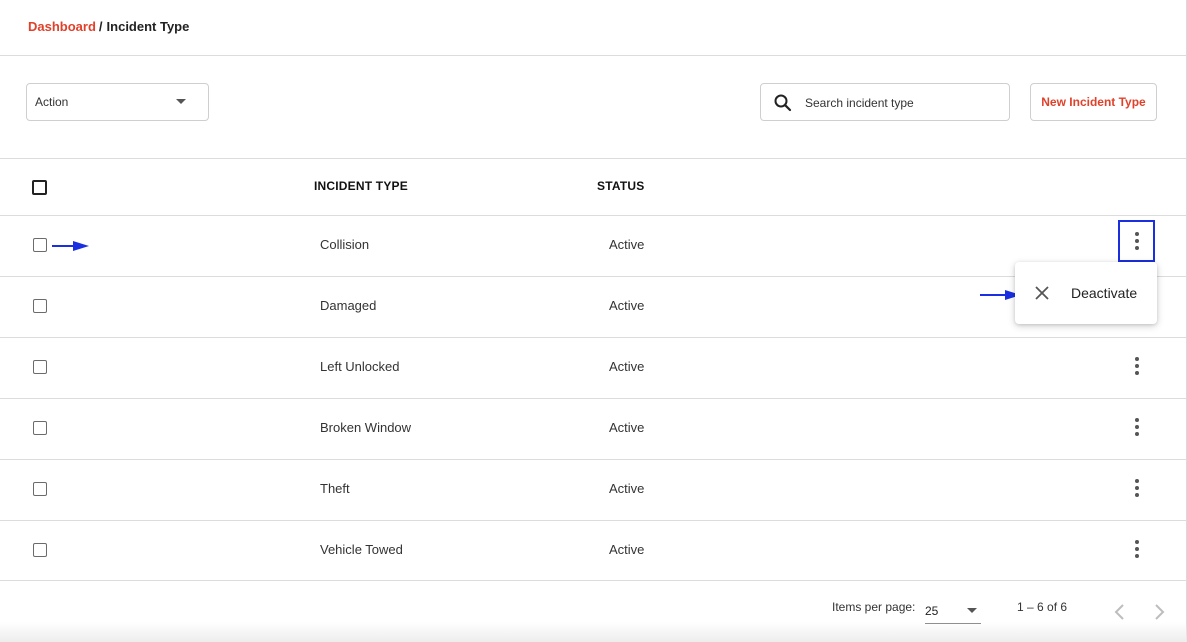 This screenshot has height=642, width=1187. What do you see at coordinates (593, 428) in the screenshot?
I see `table-row: Broken Window Active` at bounding box center [593, 428].